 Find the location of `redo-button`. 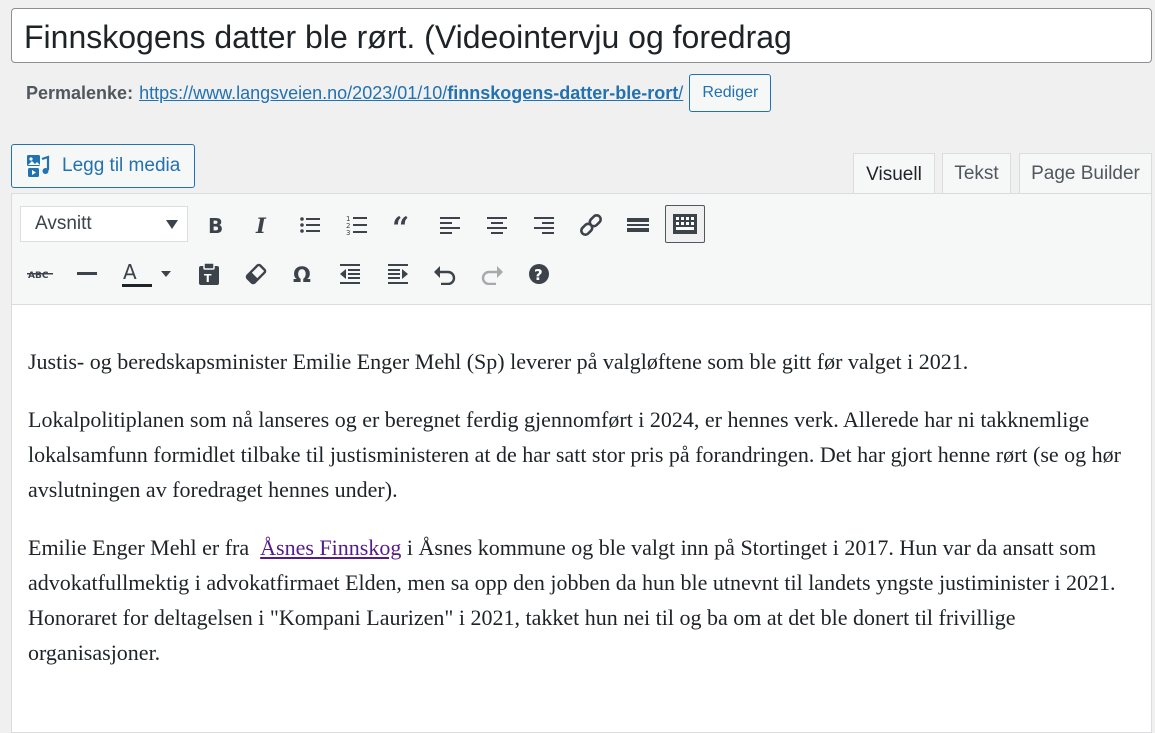

redo-button is located at coordinates (492, 274).